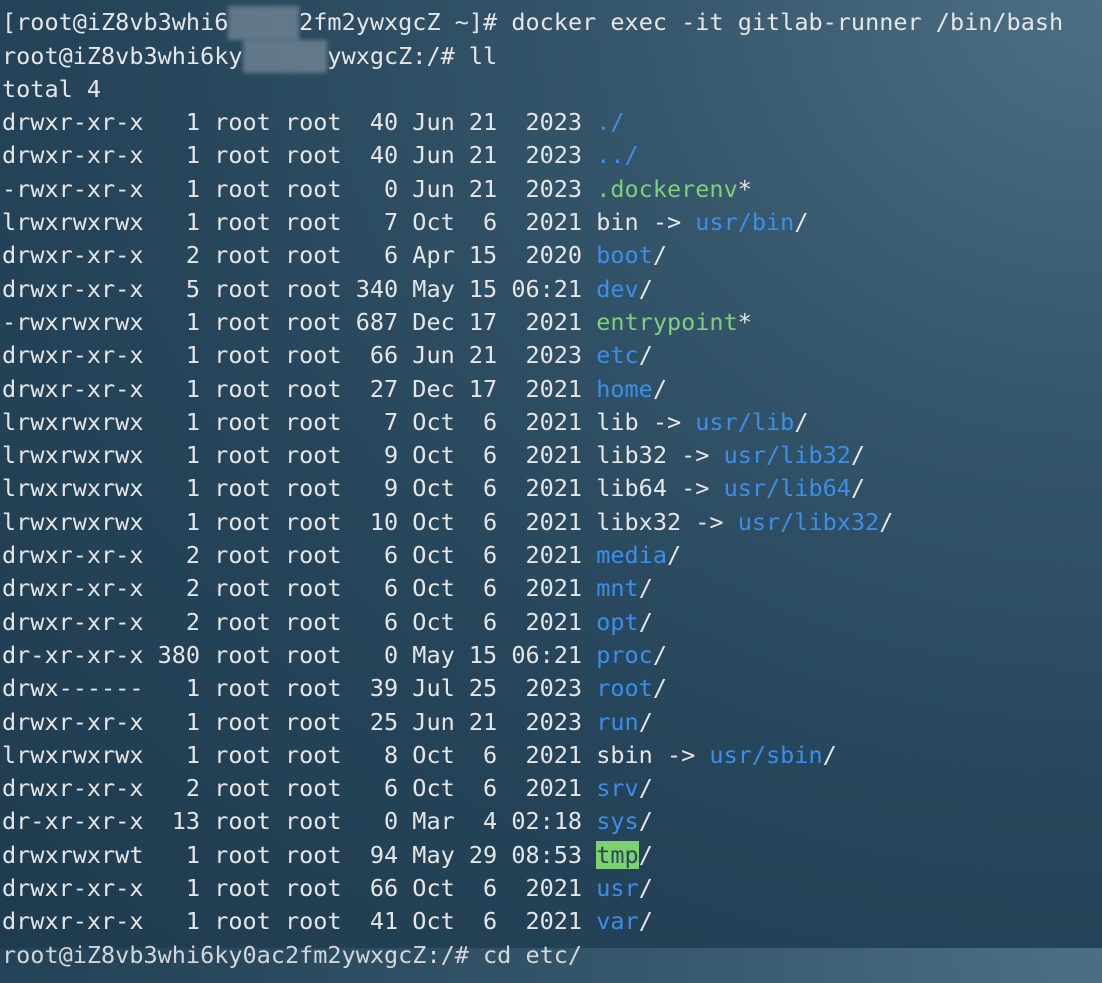 Image resolution: width=1102 pixels, height=983 pixels. I want to click on file-name: tmp, so click(617, 854).